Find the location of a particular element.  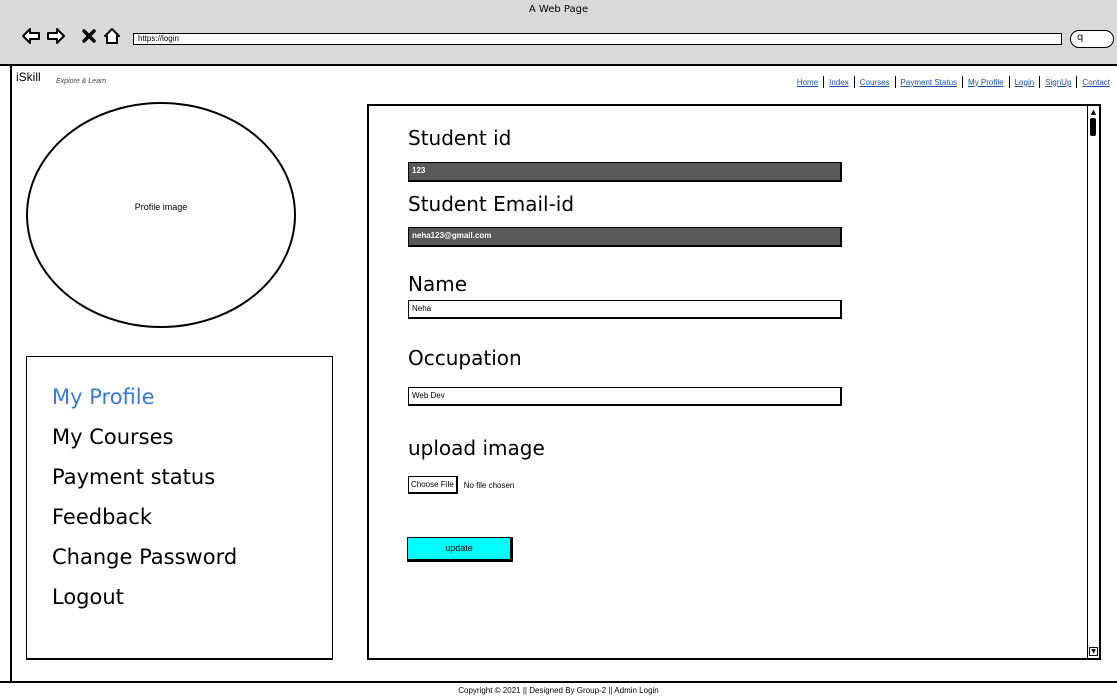

browser-toolbar: A Web Page https://login q is located at coordinates (558, 33).